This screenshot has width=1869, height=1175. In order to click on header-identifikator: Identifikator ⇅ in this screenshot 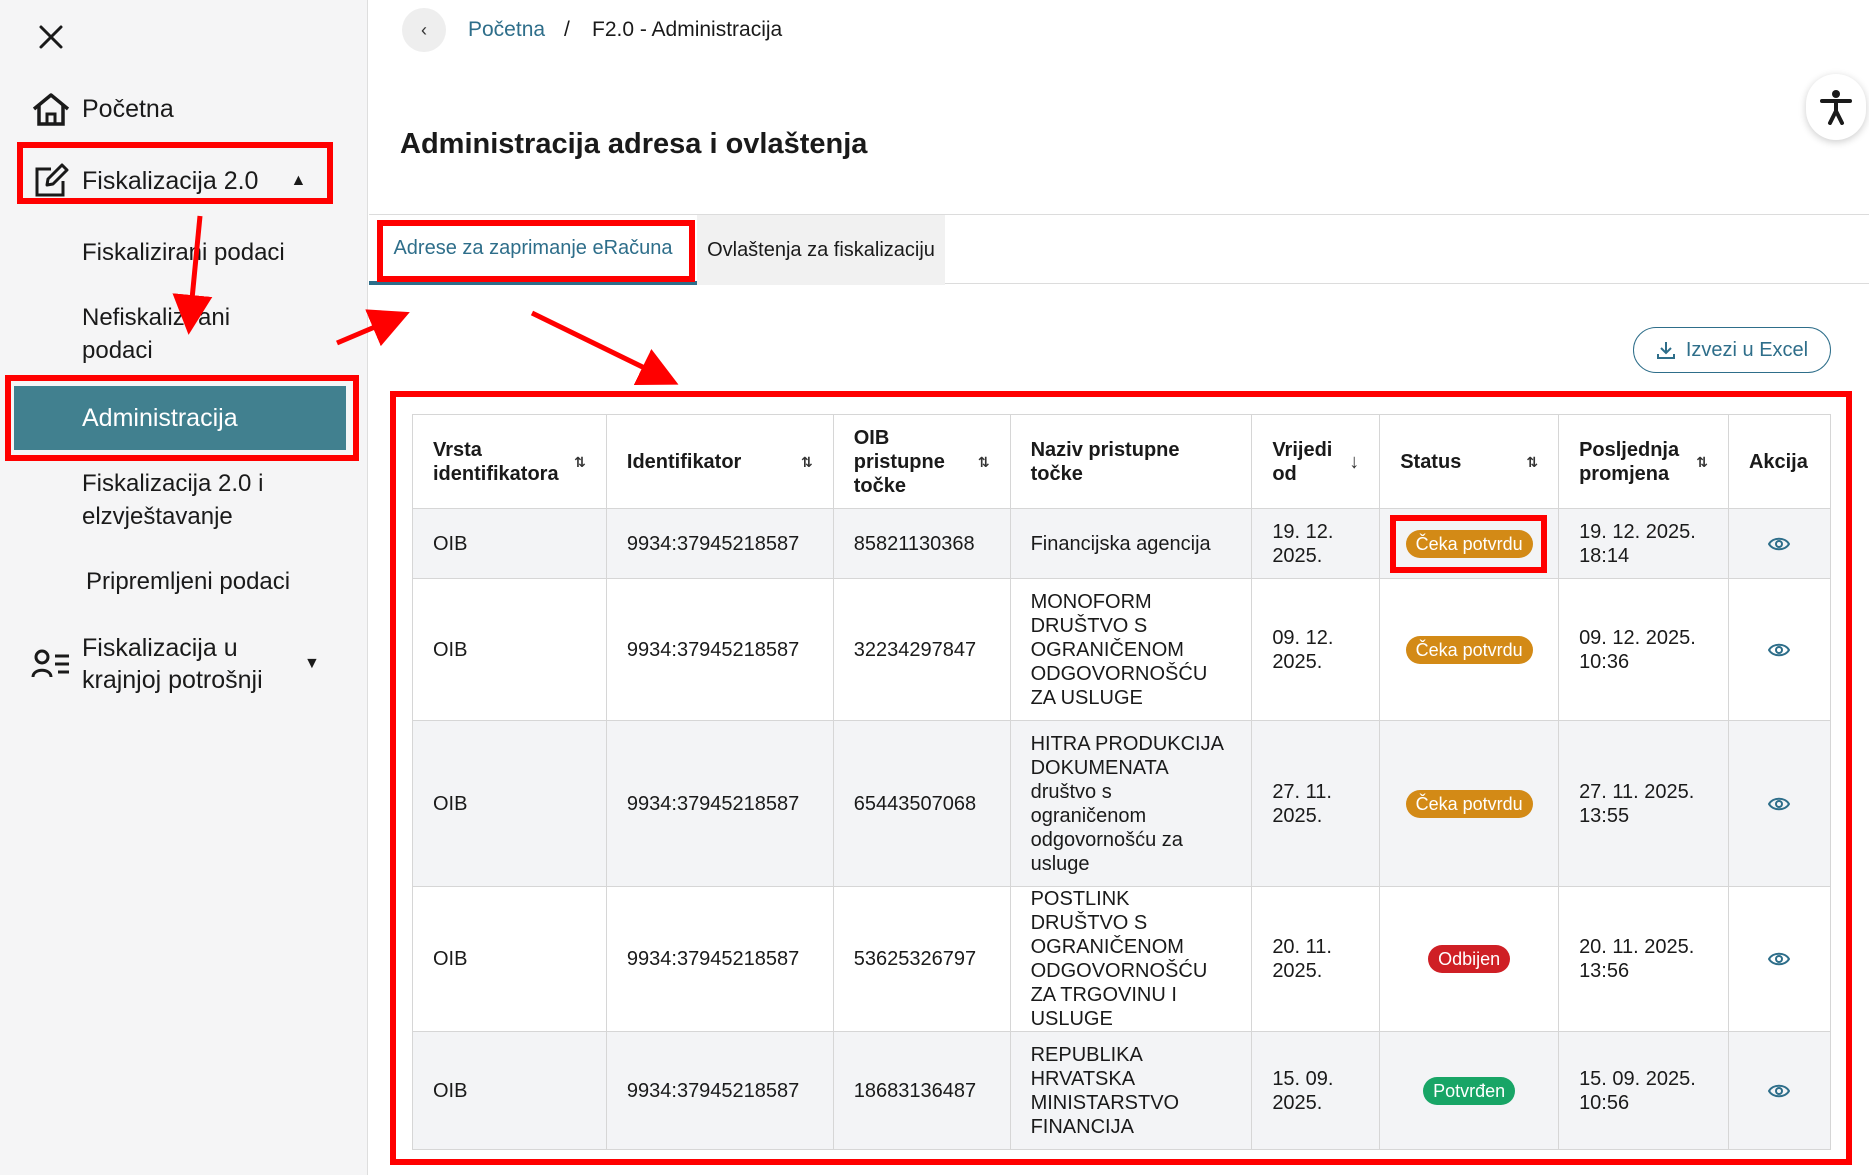, I will do `click(719, 461)`.